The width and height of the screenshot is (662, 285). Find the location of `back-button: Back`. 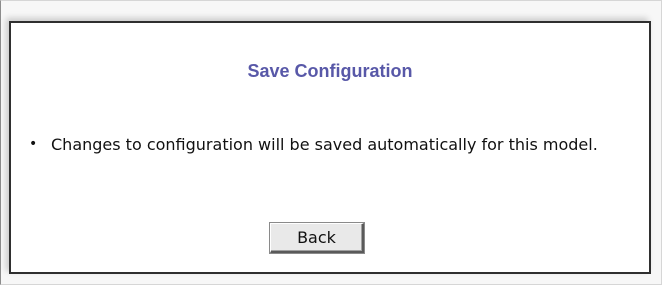

back-button: Back is located at coordinates (317, 238).